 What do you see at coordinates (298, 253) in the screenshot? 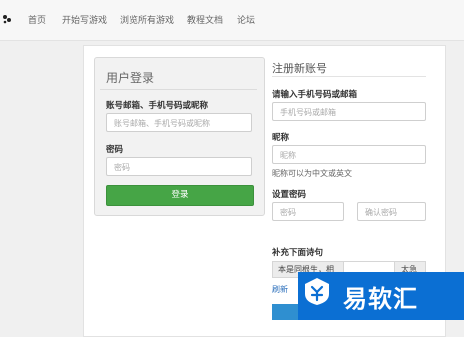
I see `poem-label: 补充下面诗句` at bounding box center [298, 253].